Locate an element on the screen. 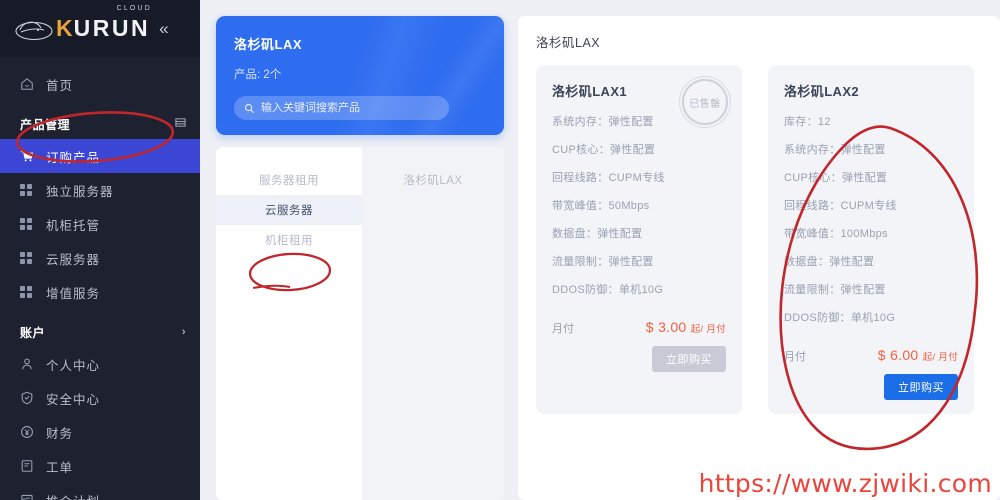 This screenshot has height=500, width=1000. tab-server-rental: 服务器租用 is located at coordinates (289, 180).